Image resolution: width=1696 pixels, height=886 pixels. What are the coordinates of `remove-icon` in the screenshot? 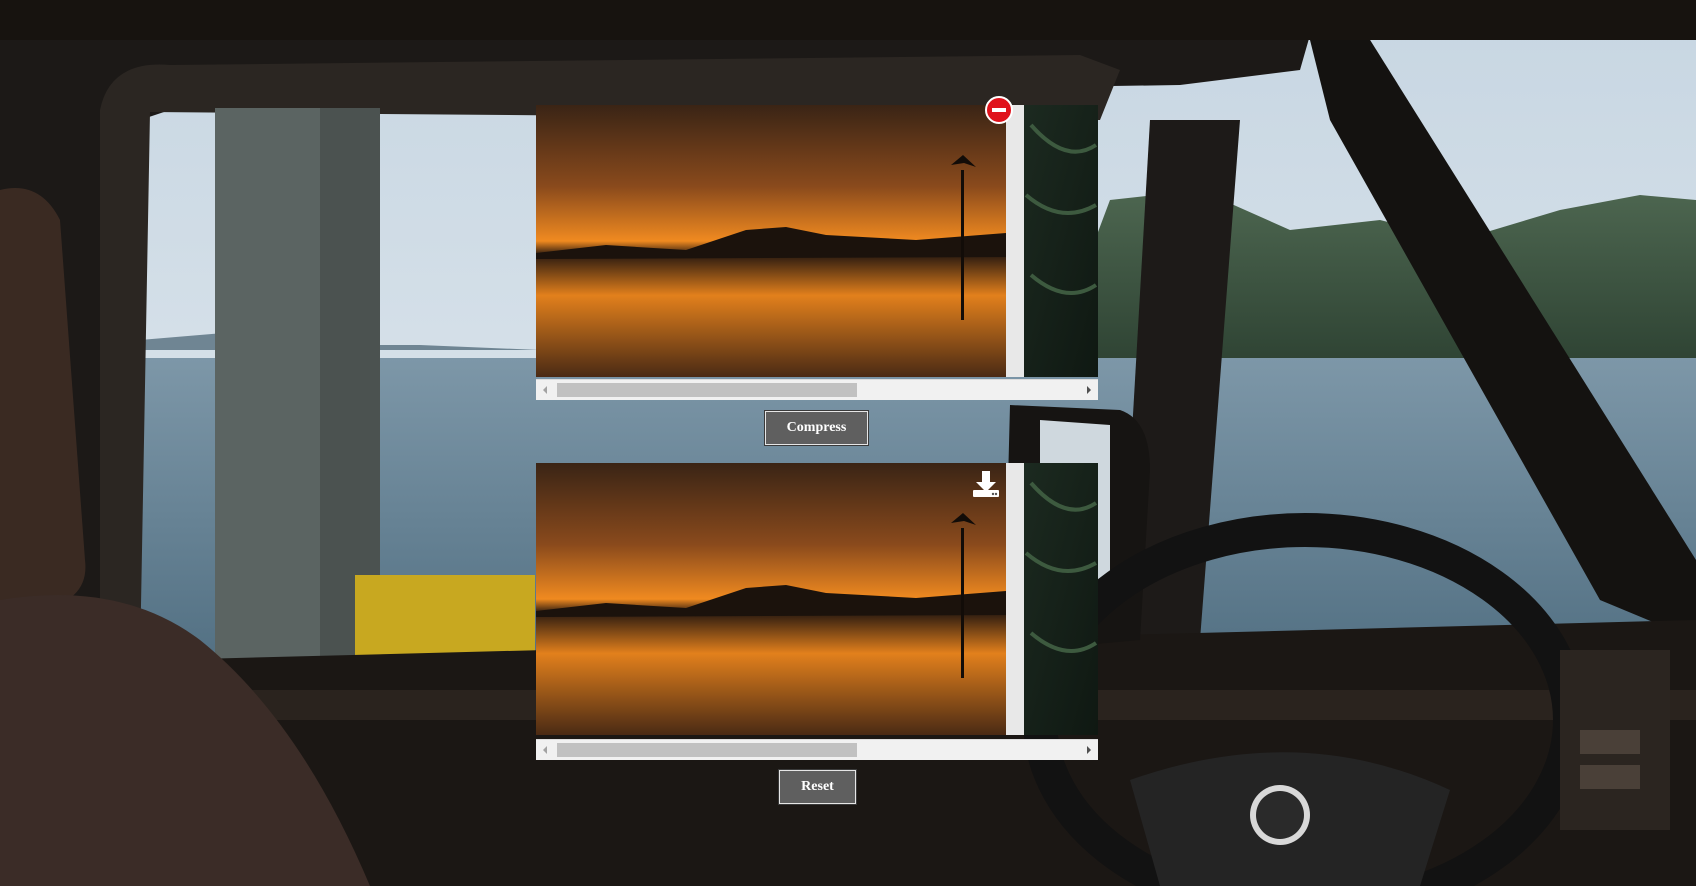 It's located at (999, 110).